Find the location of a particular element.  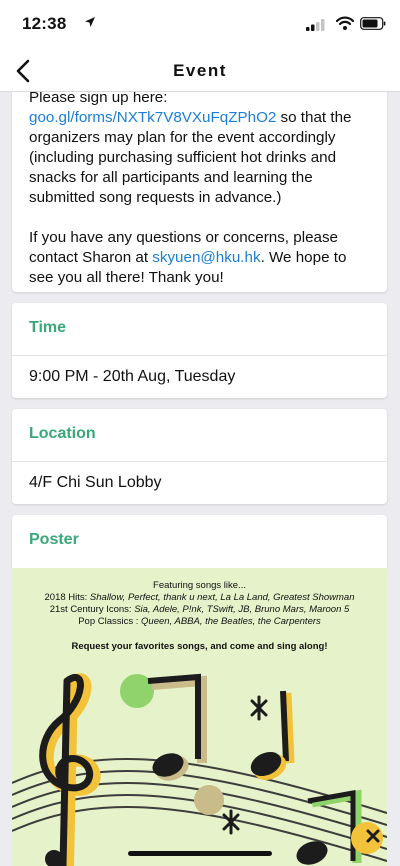

status-time: 12:38 is located at coordinates (44, 23).